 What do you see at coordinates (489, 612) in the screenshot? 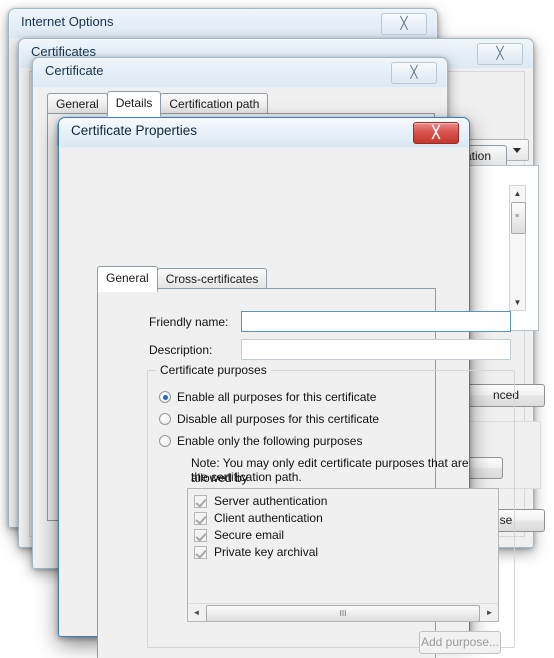
I see `scroll-right-icon: ►` at bounding box center [489, 612].